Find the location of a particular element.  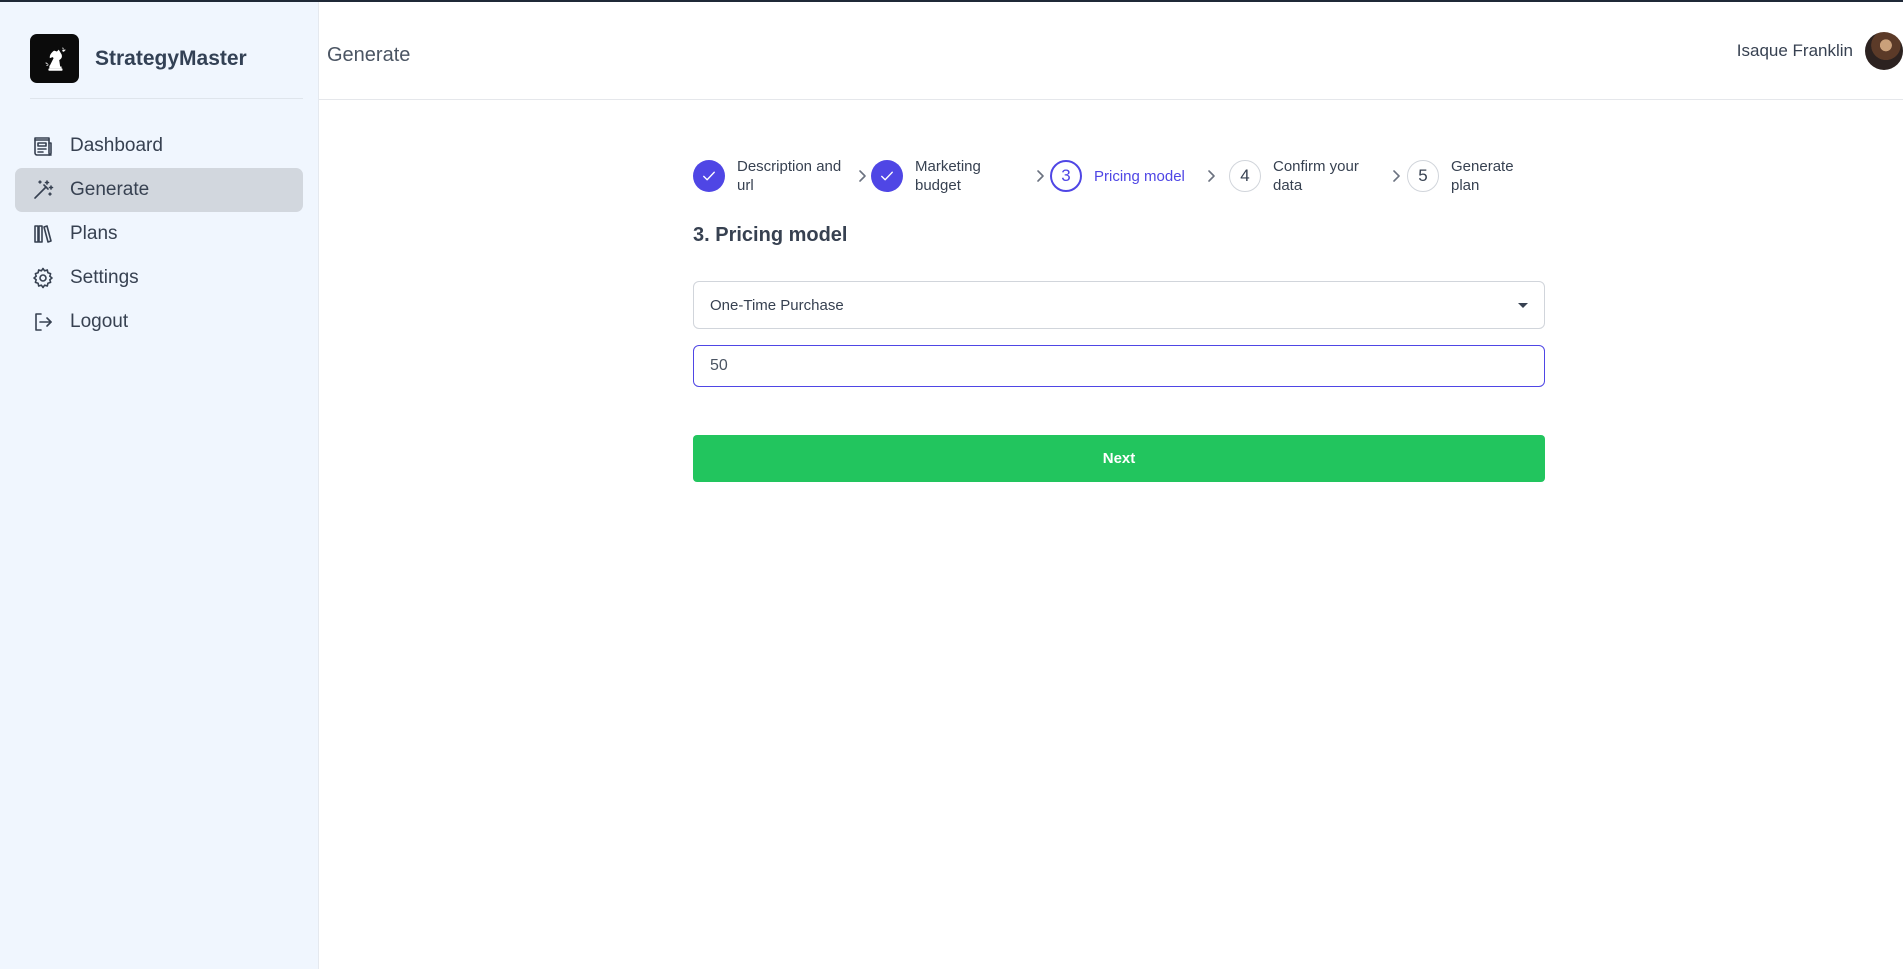

page-title: Generate is located at coordinates (369, 55).